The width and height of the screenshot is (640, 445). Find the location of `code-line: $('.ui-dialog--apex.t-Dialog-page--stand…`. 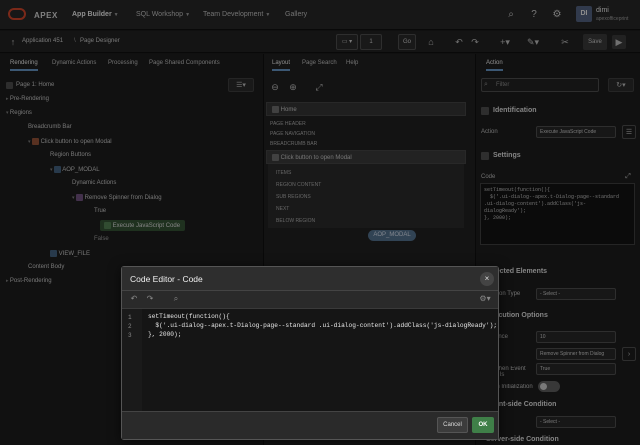

code-line: $('.ui-dialog--apex.t-Dialog-page--stand… is located at coordinates (322, 325).